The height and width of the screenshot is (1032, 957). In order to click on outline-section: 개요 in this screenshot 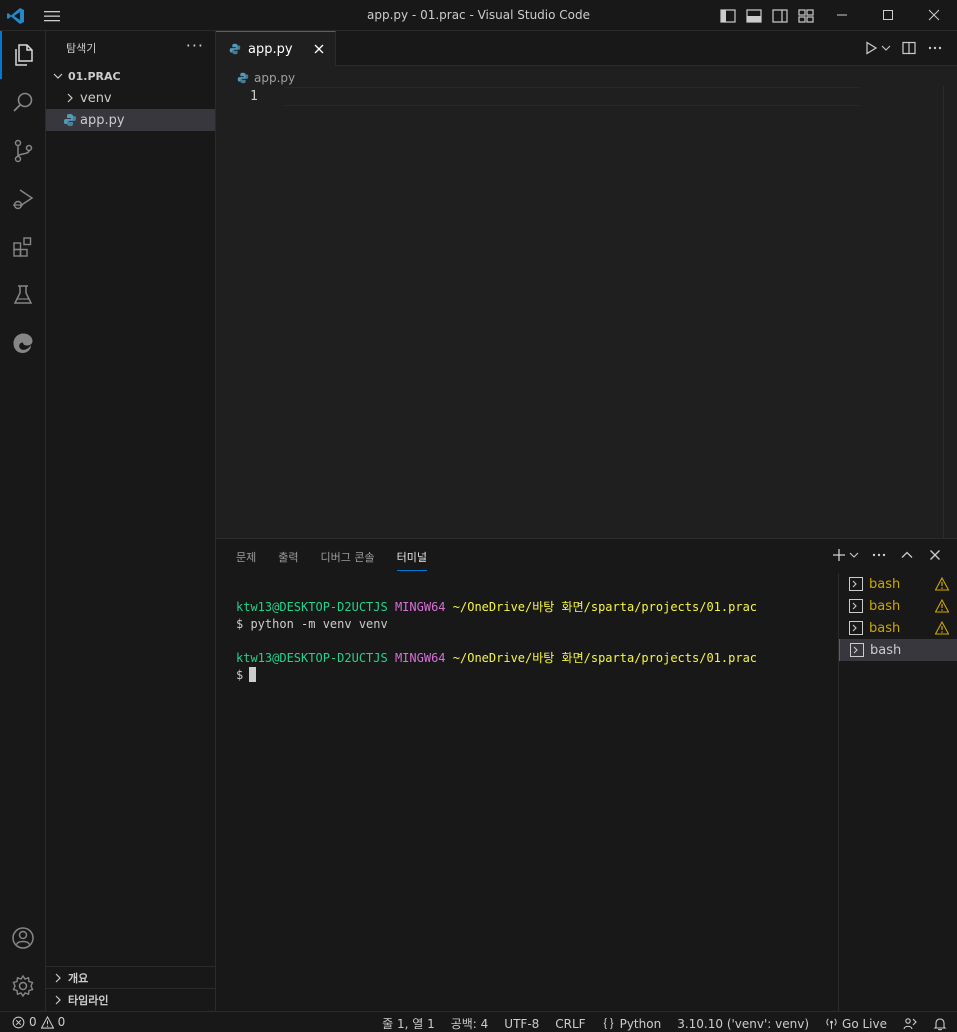, I will do `click(130, 977)`.